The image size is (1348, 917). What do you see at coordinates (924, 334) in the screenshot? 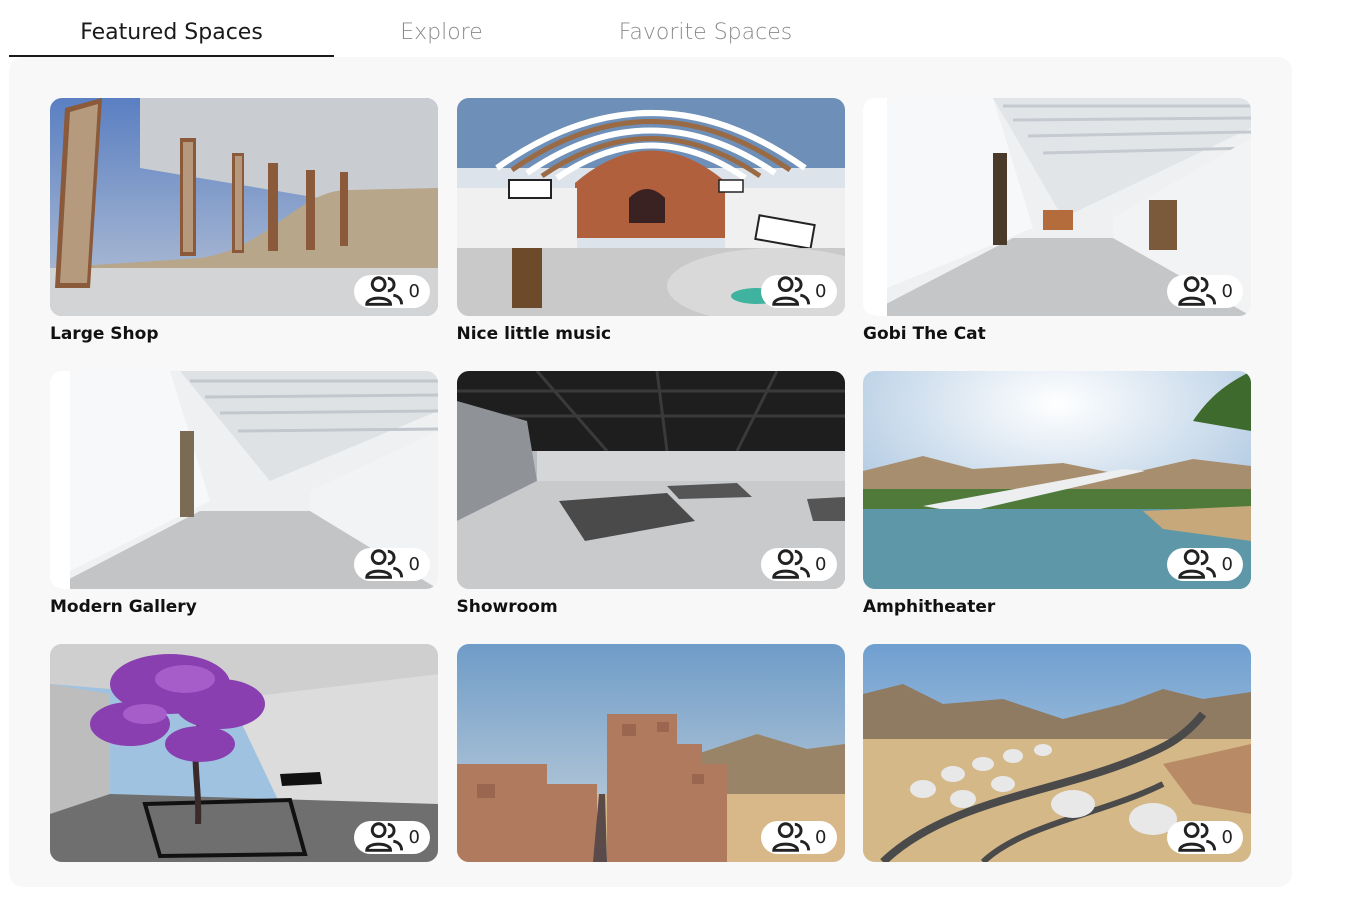
I see `space-title: Gobi The Cat` at bounding box center [924, 334].